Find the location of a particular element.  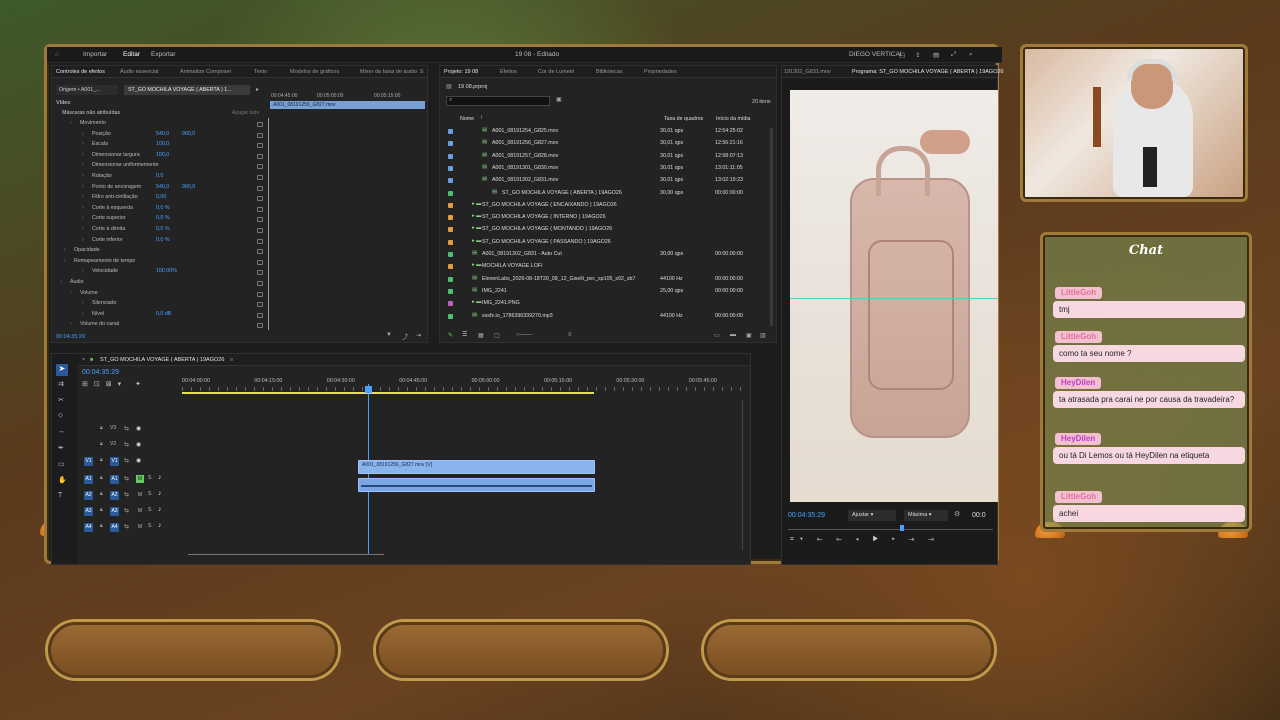

tab-libraries: Bibliotecas is located at coordinates (609, 72).